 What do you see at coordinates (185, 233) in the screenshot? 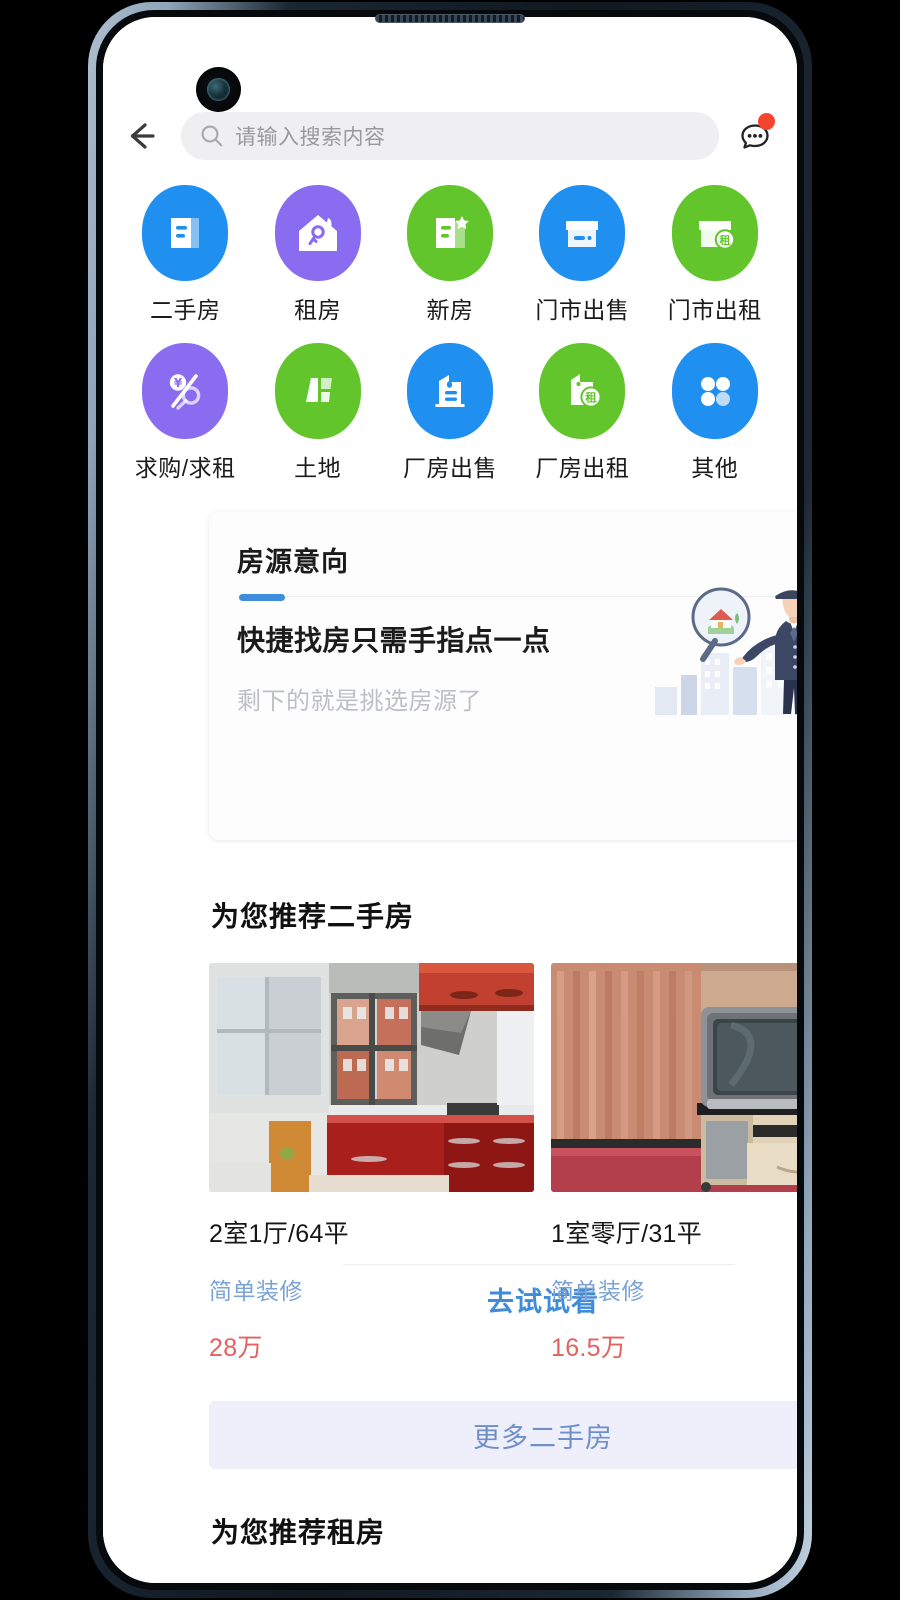
I see `document-house-icon` at bounding box center [185, 233].